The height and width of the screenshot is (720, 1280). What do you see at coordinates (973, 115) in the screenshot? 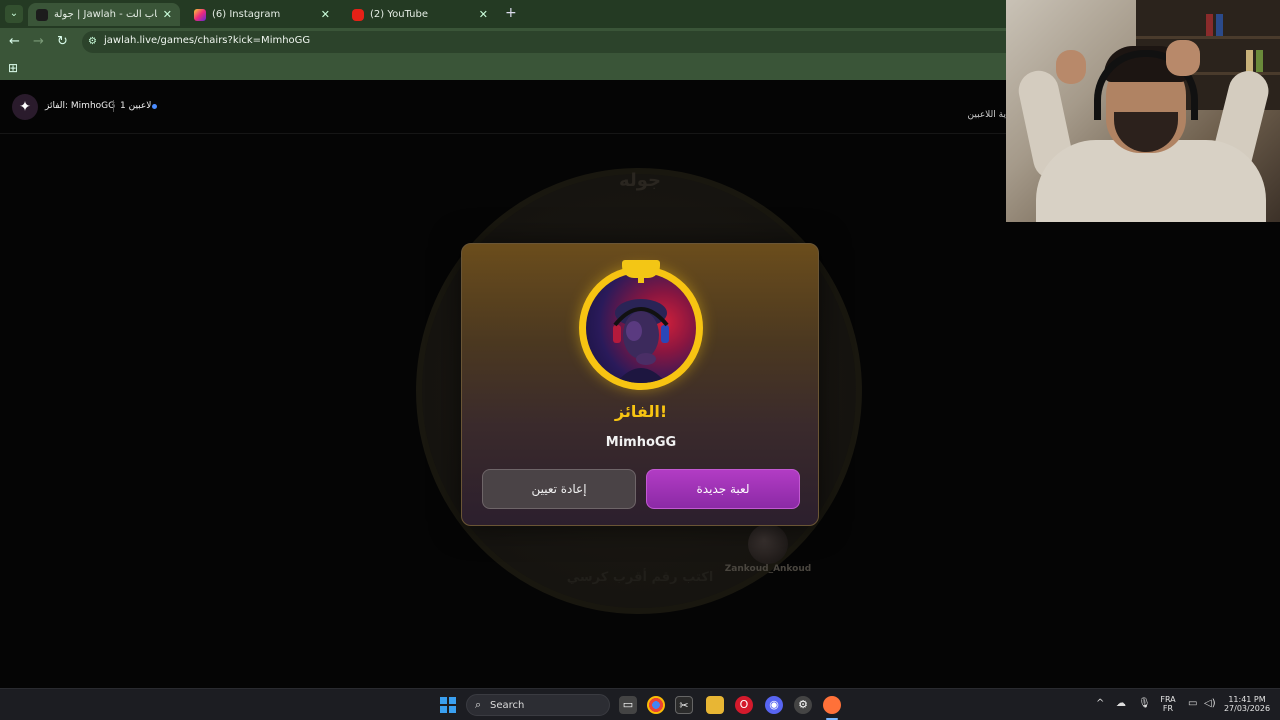
I see `players-list-link: ية اللاعبين` at bounding box center [973, 115].